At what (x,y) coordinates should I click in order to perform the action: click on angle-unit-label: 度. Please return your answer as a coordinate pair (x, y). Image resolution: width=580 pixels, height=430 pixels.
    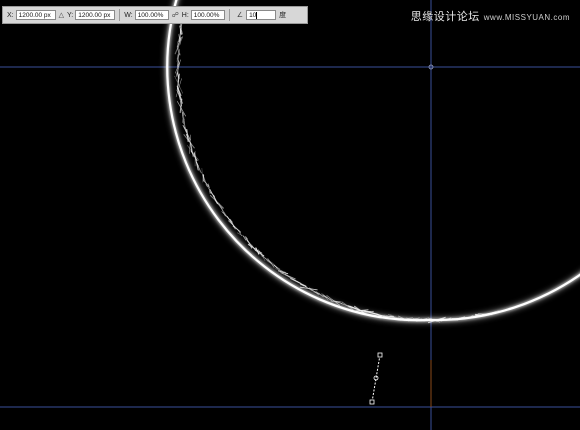
    Looking at the image, I should click on (283, 15).